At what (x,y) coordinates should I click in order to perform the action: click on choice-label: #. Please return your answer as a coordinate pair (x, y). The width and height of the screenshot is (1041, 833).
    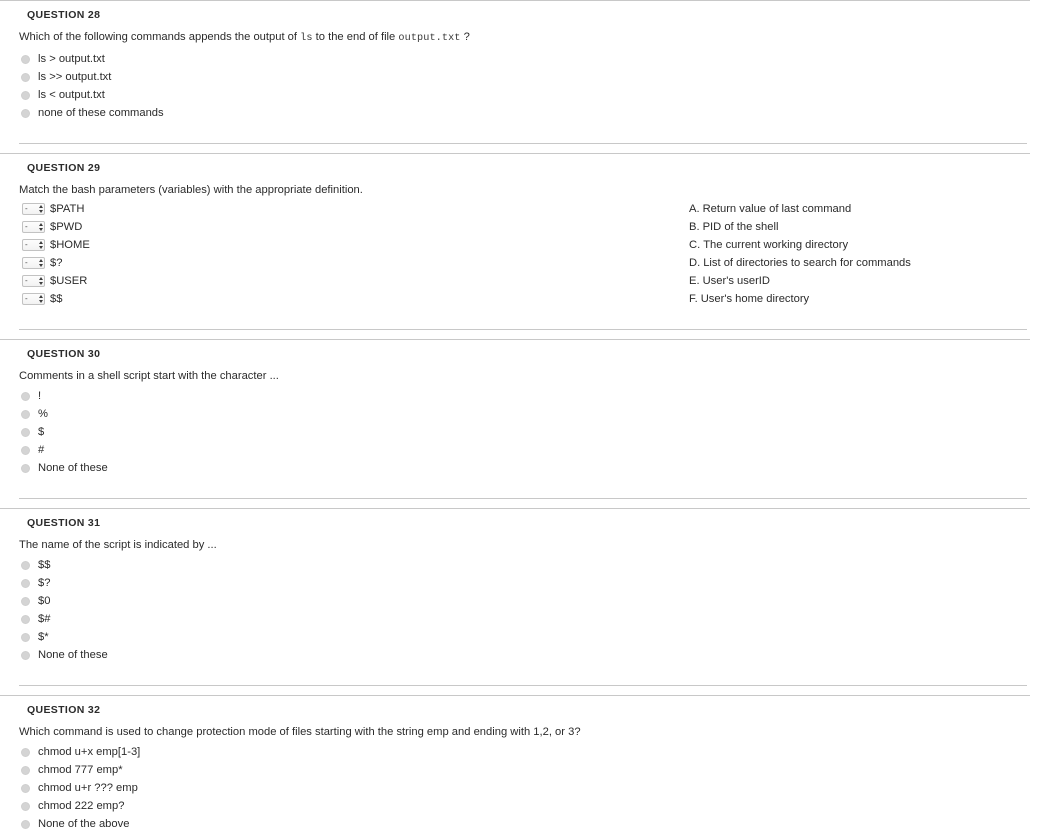
    Looking at the image, I should click on (41, 450).